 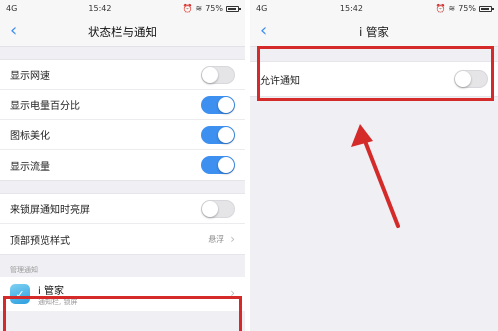 I want to click on page-title: i 管家, so click(x=374, y=31).